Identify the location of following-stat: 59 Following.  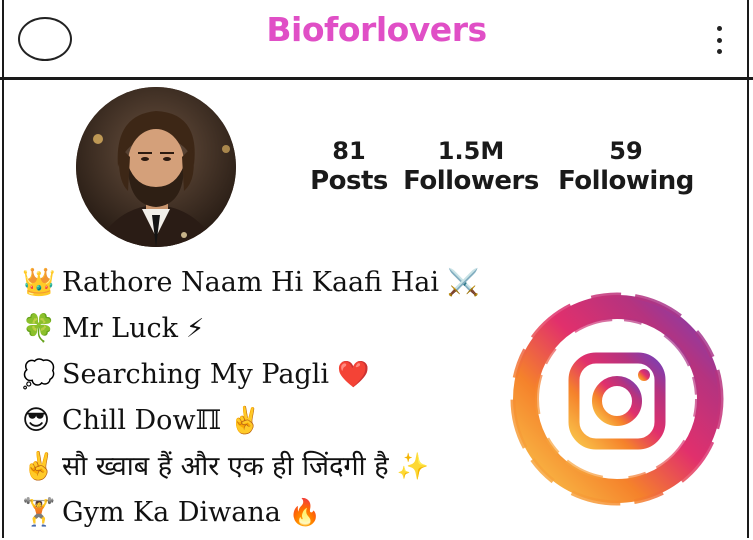
(626, 167).